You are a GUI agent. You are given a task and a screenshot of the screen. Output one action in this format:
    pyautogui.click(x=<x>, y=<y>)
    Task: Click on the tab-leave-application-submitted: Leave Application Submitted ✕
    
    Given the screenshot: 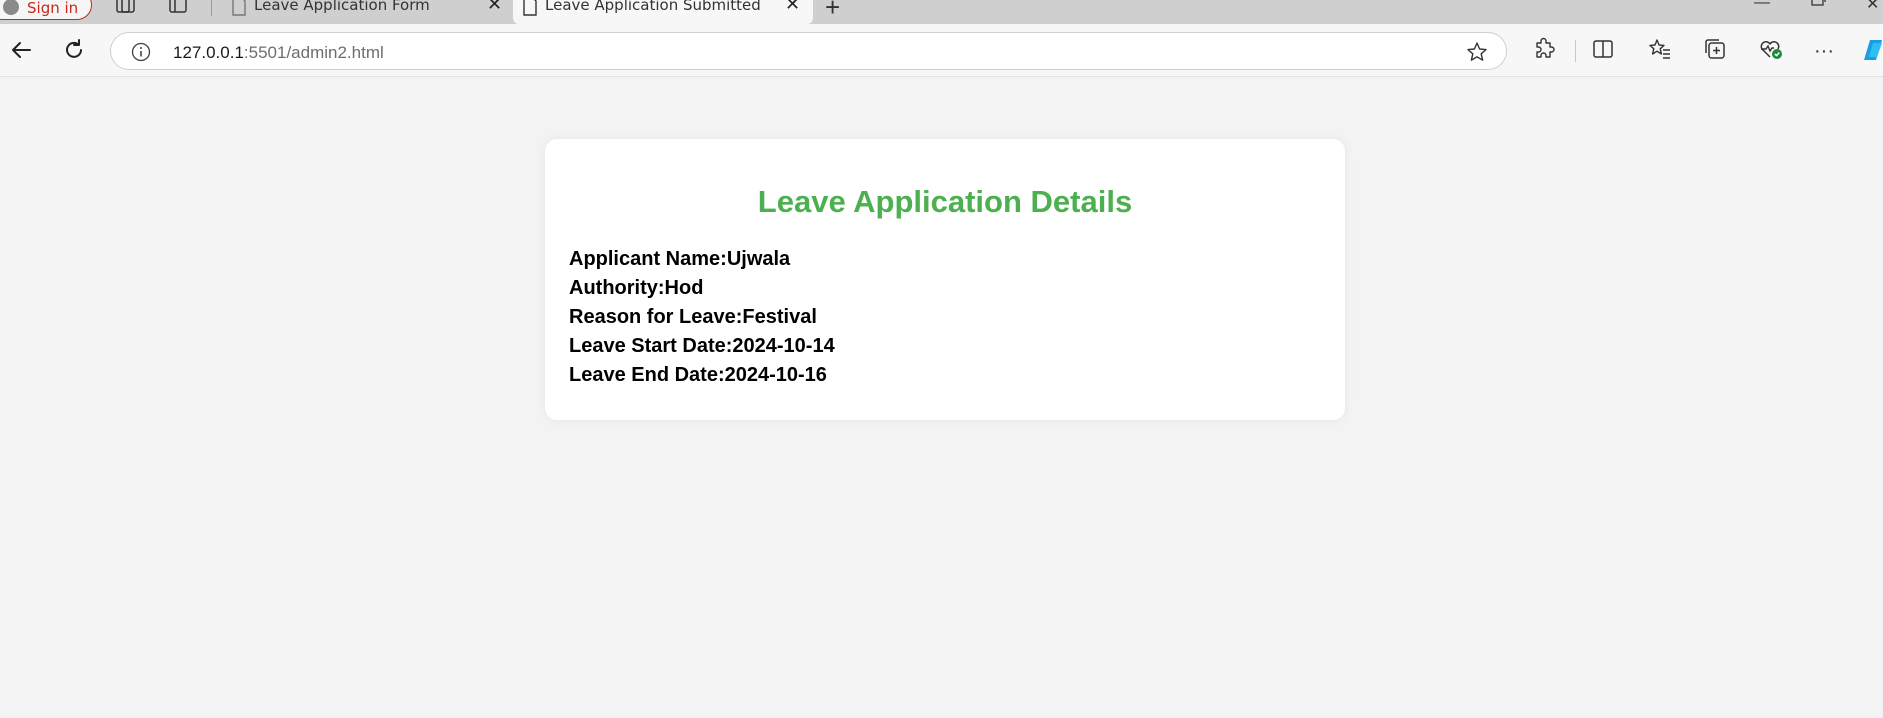 What is the action you would take?
    pyautogui.click(x=663, y=12)
    